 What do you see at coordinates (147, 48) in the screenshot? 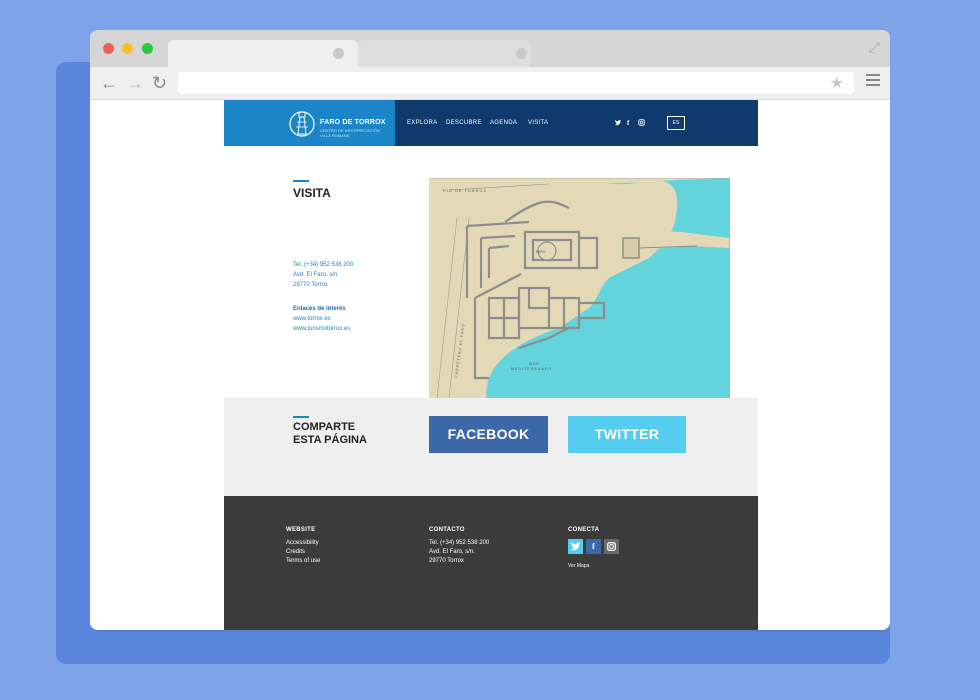
I see `maximize-window-button` at bounding box center [147, 48].